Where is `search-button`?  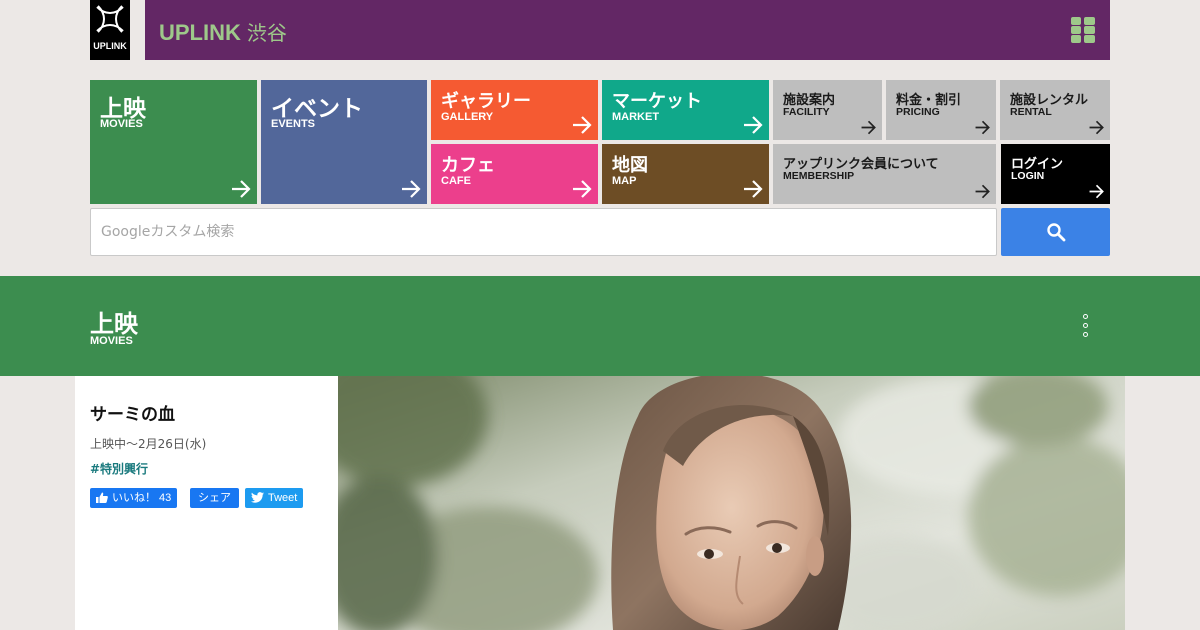 search-button is located at coordinates (1055, 232).